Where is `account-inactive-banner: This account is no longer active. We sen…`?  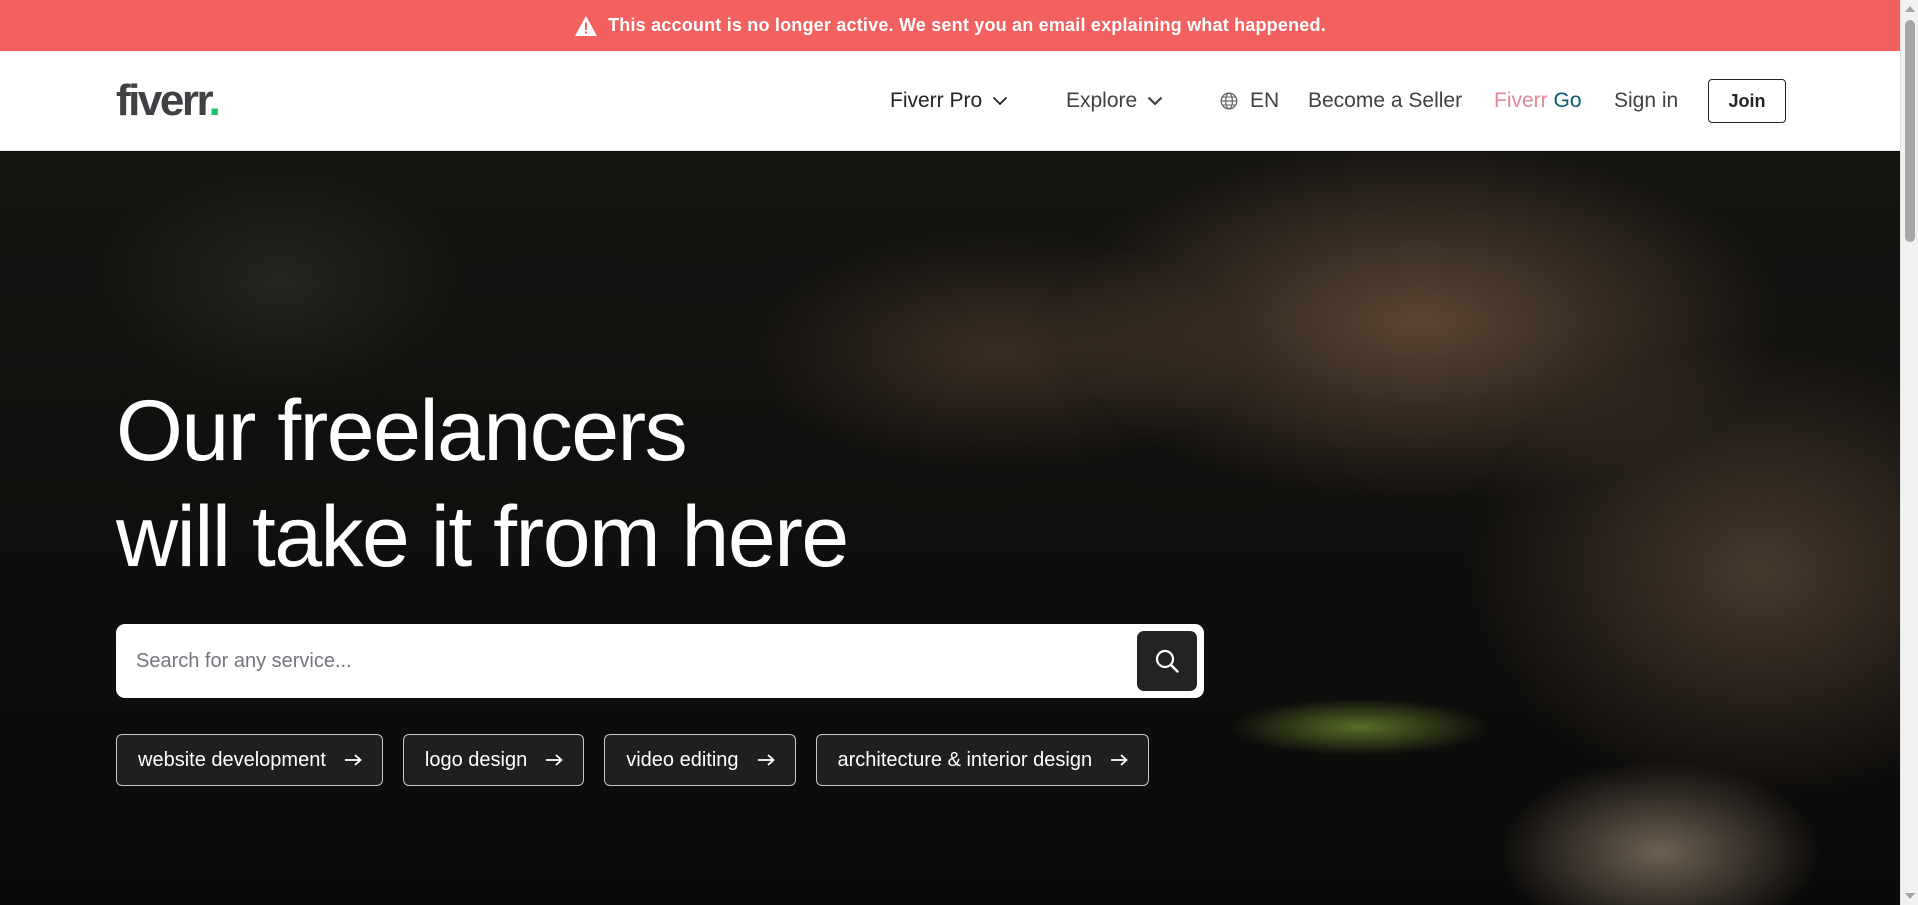 account-inactive-banner: This account is no longer active. We sen… is located at coordinates (950, 25).